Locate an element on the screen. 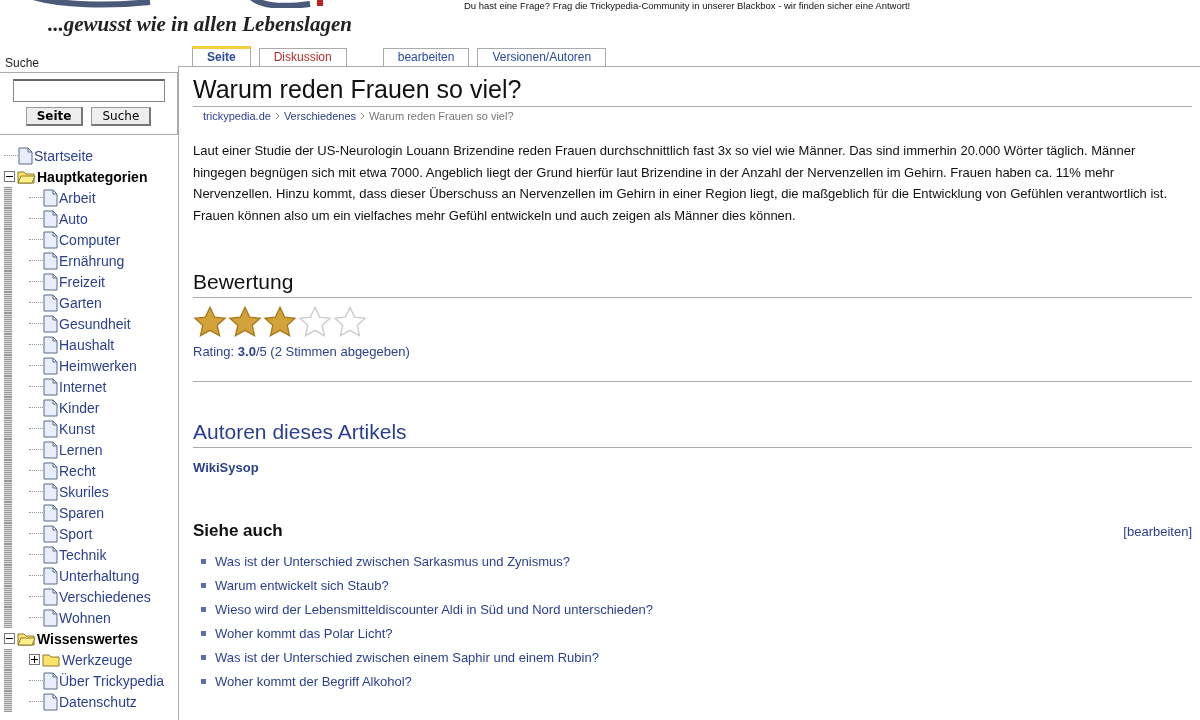 Image resolution: width=1200 pixels, height=720 pixels. tree-item: Hauptkategorien is located at coordinates (92, 176).